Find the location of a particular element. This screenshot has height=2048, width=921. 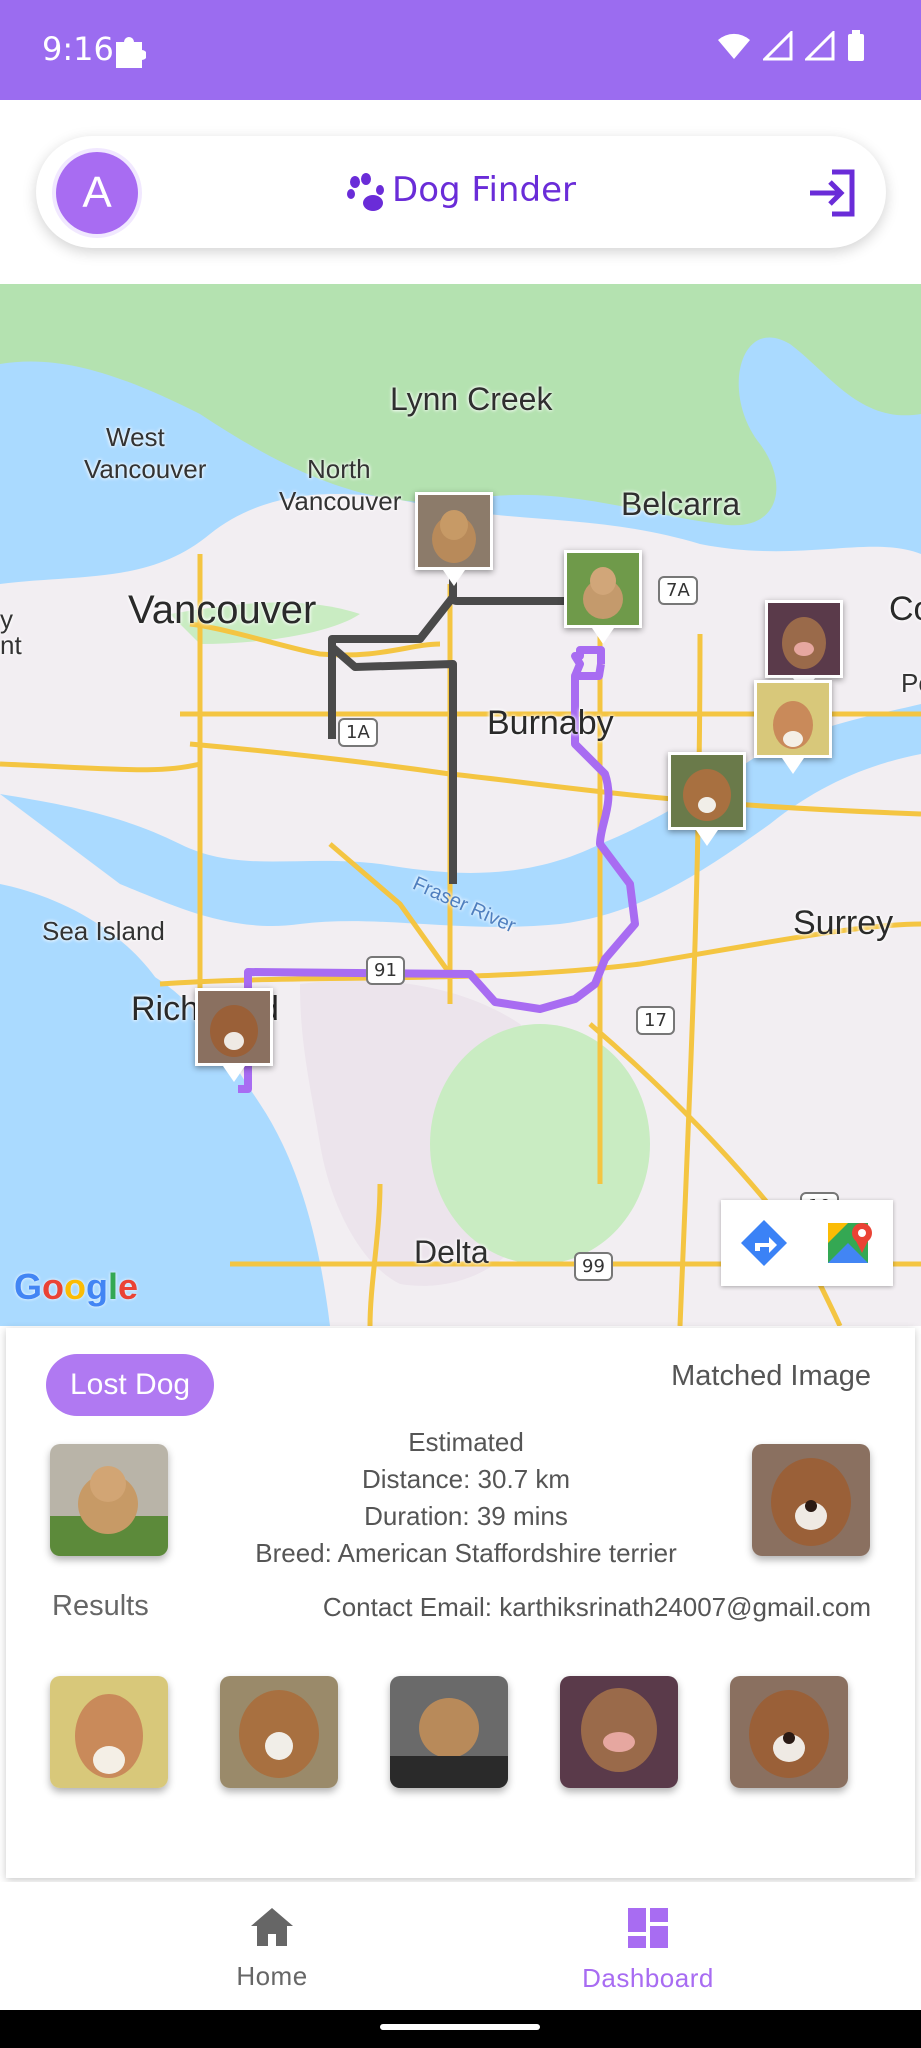

app-title: Dog Finder is located at coordinates (461, 190).